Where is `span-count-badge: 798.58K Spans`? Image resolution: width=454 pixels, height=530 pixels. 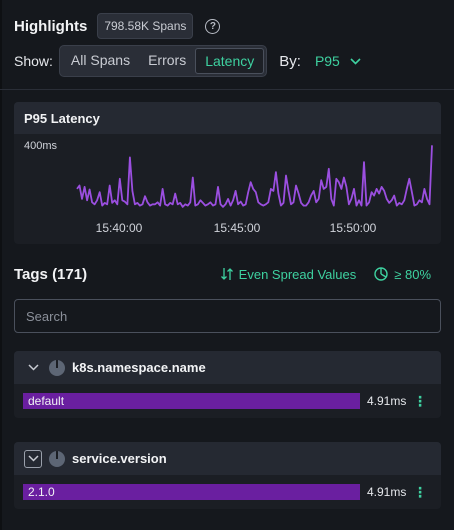 span-count-badge: 798.58K Spans is located at coordinates (145, 26).